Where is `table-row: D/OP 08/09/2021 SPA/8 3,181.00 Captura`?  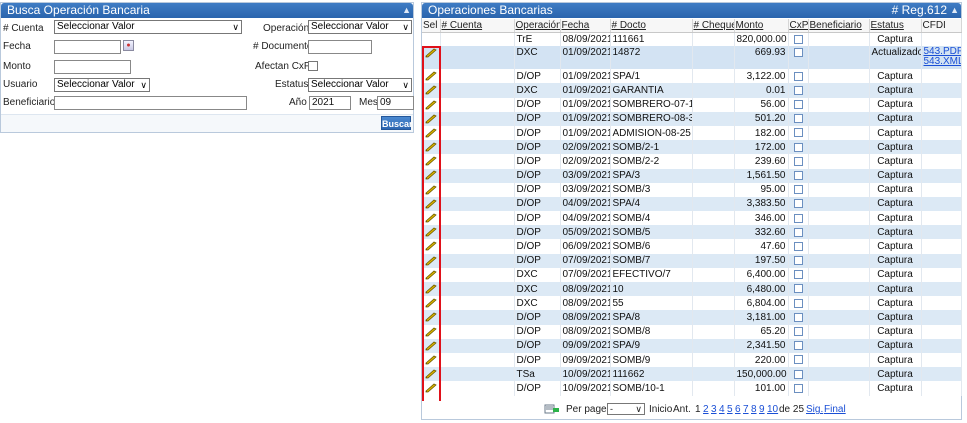 table-row: D/OP 08/09/2021 SPA/8 3,181.00 Captura is located at coordinates (692, 317).